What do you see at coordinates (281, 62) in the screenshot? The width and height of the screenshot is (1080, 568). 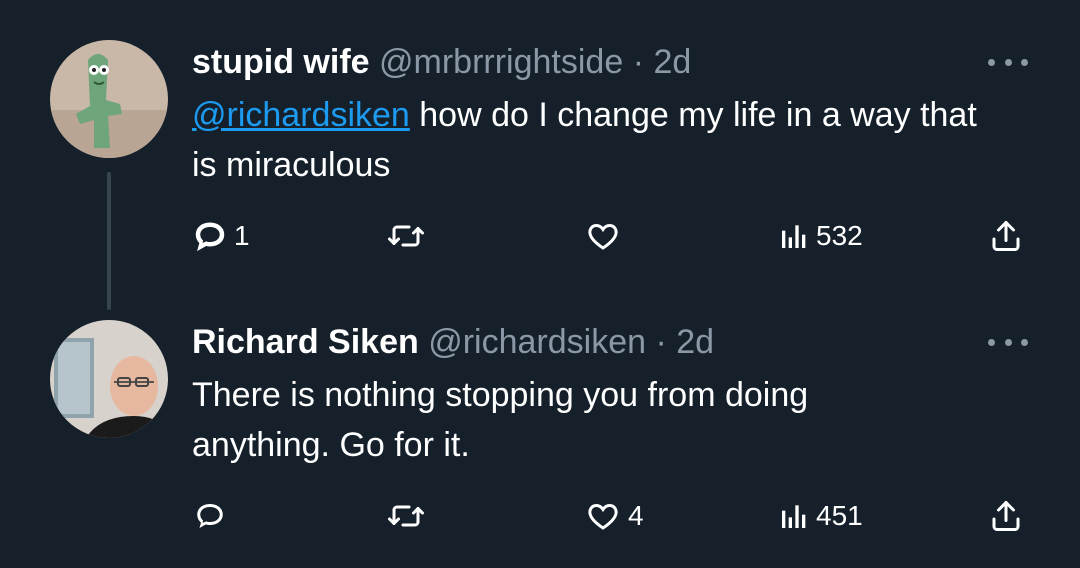 I see `author-name: stupid wife` at bounding box center [281, 62].